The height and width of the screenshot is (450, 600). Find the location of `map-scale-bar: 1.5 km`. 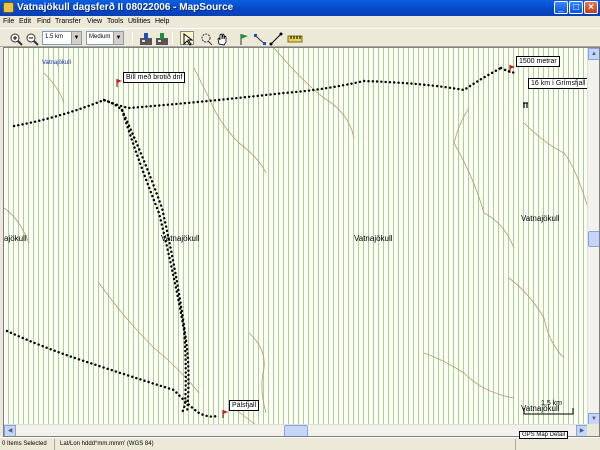

map-scale-bar: 1.5 km is located at coordinates (553, 409).